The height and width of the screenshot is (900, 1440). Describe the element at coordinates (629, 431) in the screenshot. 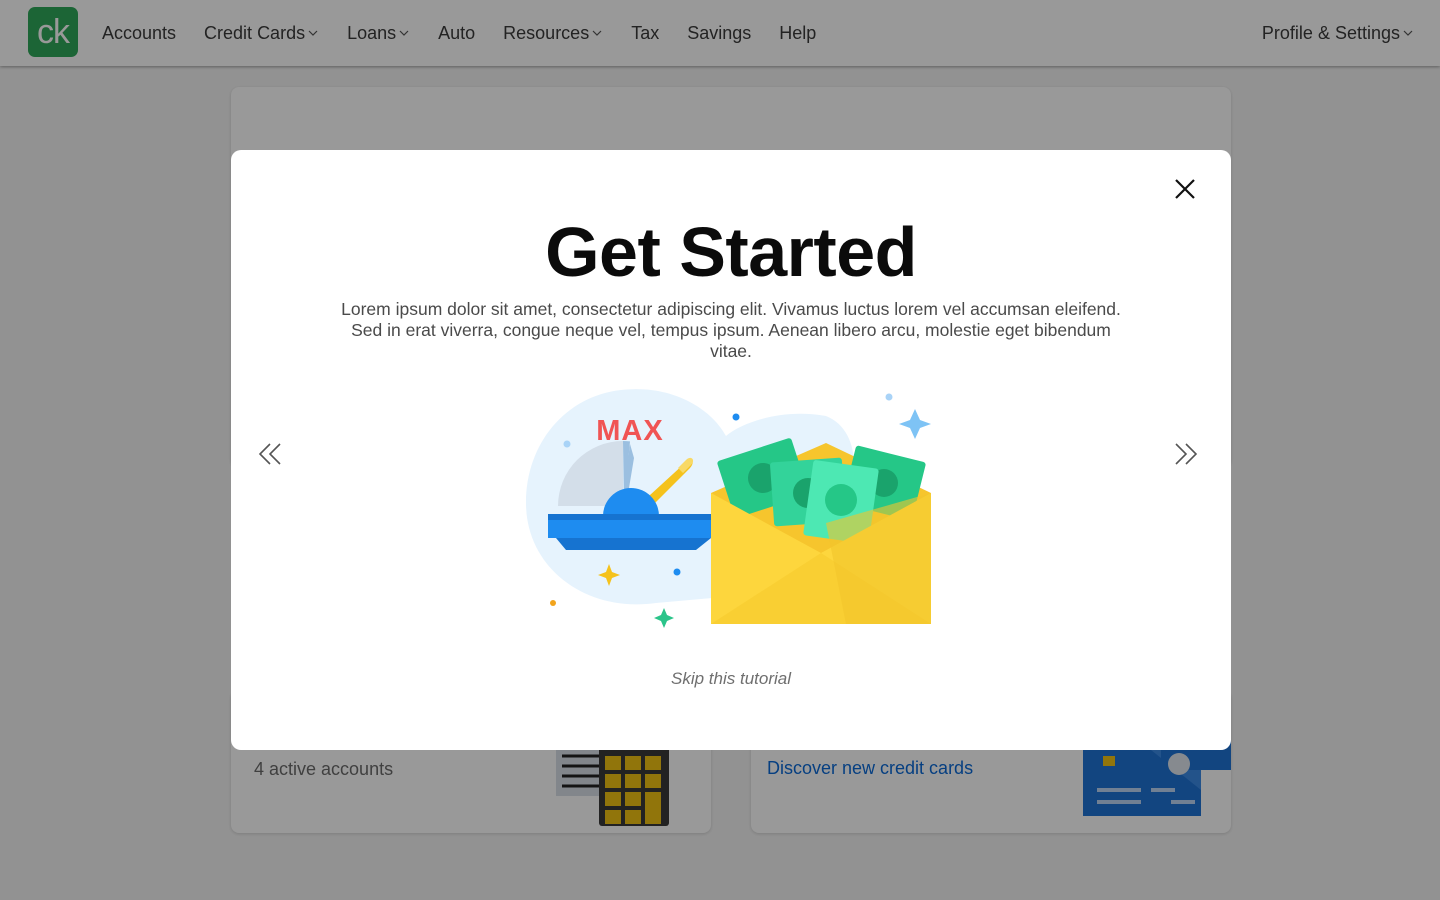

I see `max-label: MAX` at that location.